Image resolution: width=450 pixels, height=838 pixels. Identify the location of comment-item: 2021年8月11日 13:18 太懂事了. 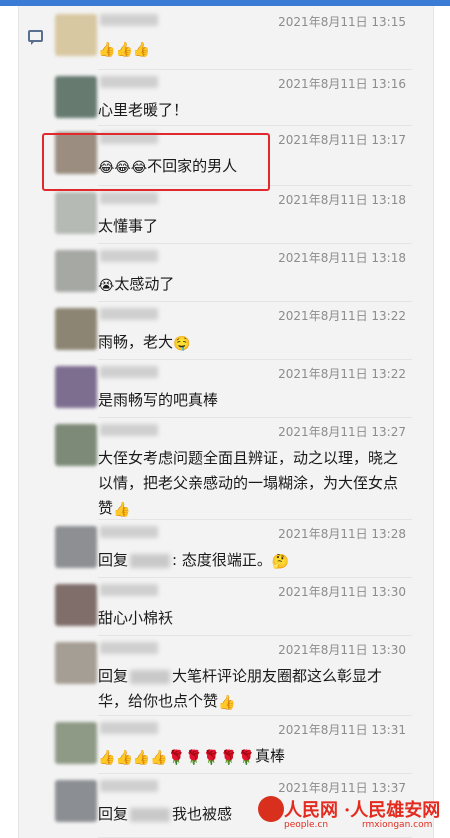
(225, 215).